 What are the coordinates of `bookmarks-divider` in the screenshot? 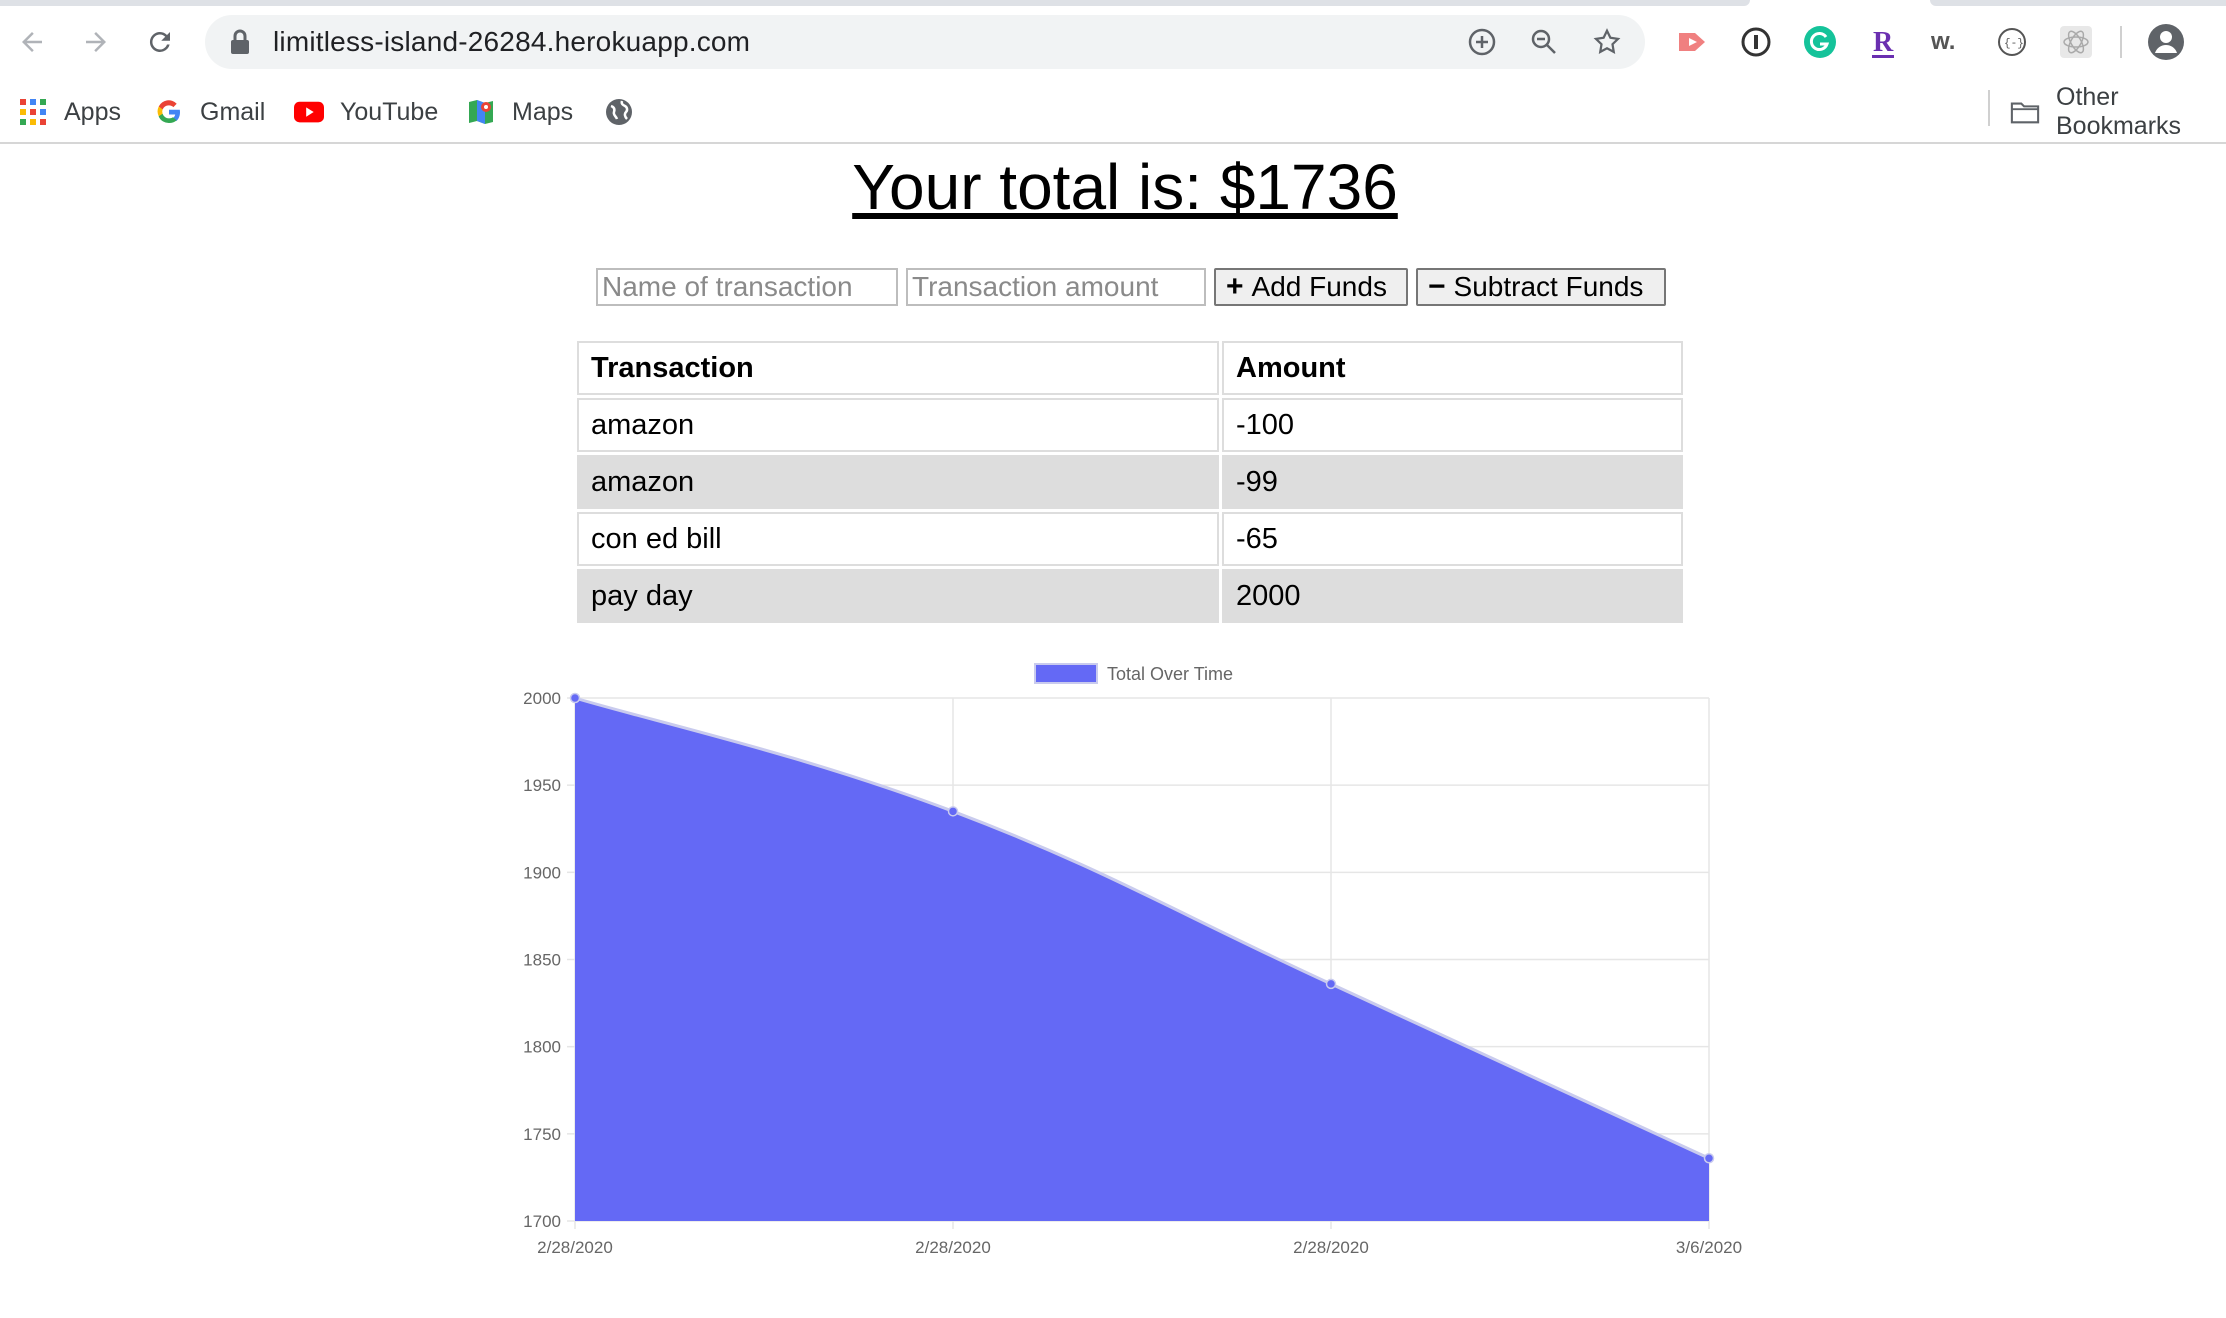 It's located at (1989, 108).